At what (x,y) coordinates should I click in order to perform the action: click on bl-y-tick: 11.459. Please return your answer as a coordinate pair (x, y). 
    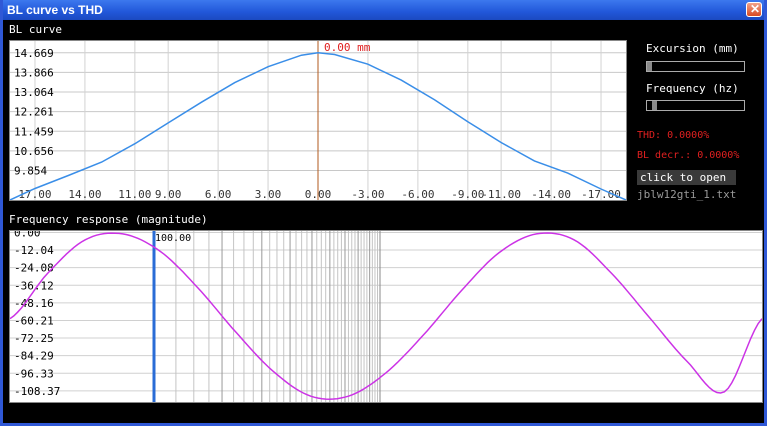
    Looking at the image, I should click on (34, 131).